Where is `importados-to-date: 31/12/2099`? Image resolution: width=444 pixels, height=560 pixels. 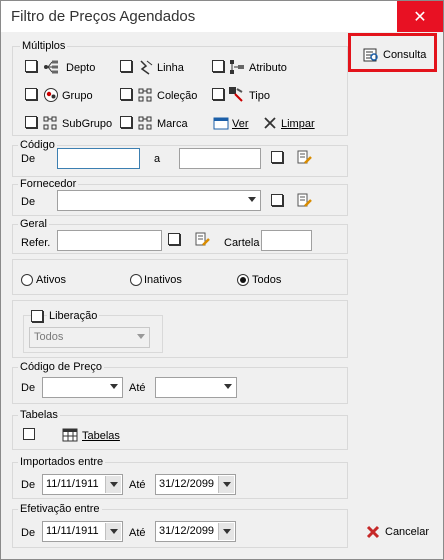 importados-to-date: 31/12/2099 is located at coordinates (195, 484).